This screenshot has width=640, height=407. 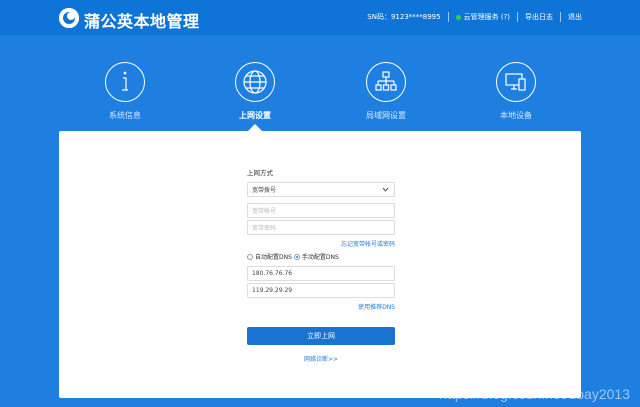 I want to click on cloud-status: 云管理服务 (?), so click(x=482, y=17).